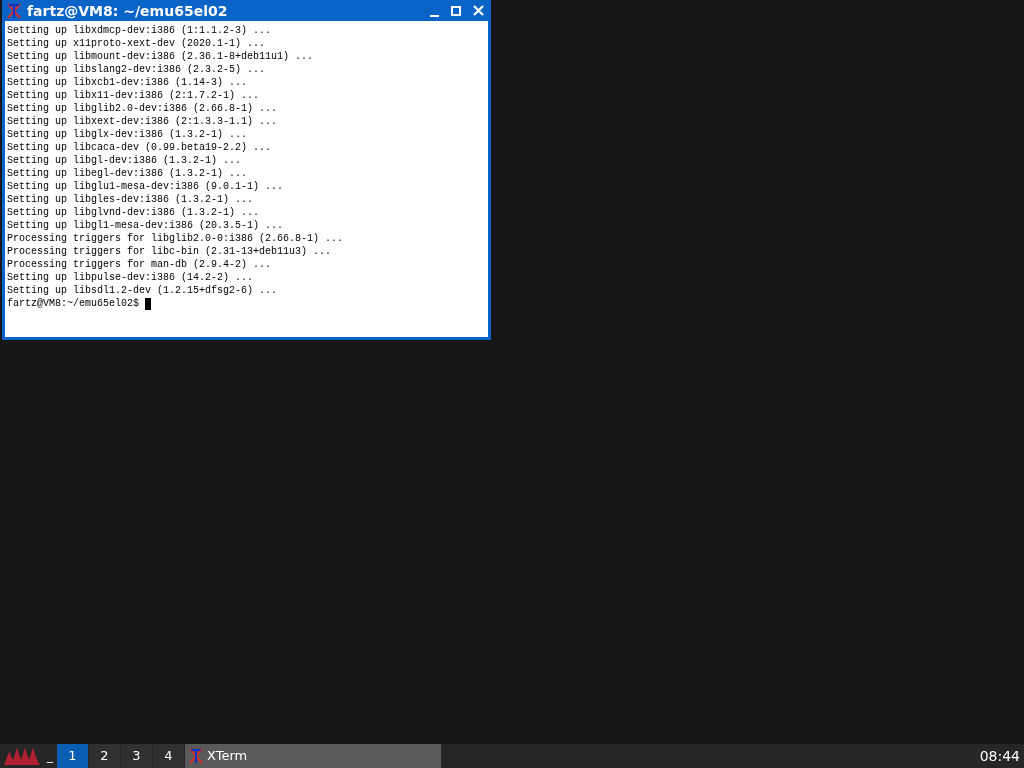  What do you see at coordinates (136, 756) in the screenshot?
I see `workspace-button: 3` at bounding box center [136, 756].